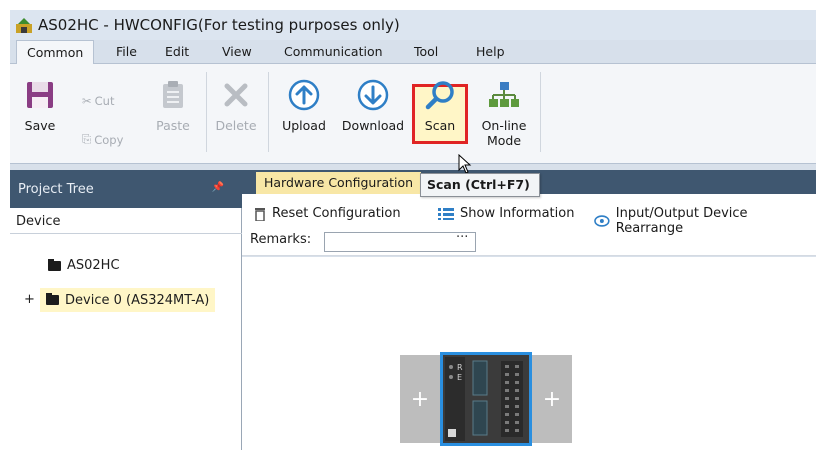 The height and width of the screenshot is (450, 816). I want to click on save-label: Save, so click(40, 125).